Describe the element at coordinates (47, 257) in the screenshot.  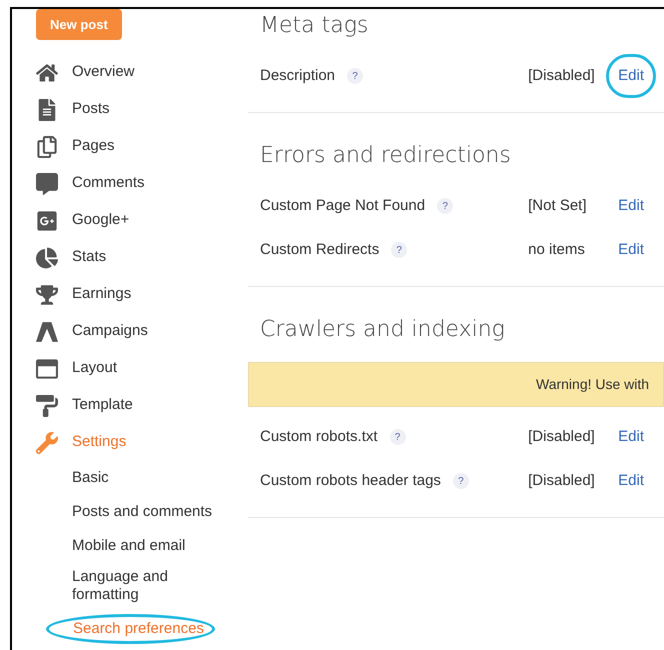
I see `pie-chart-icon` at that location.